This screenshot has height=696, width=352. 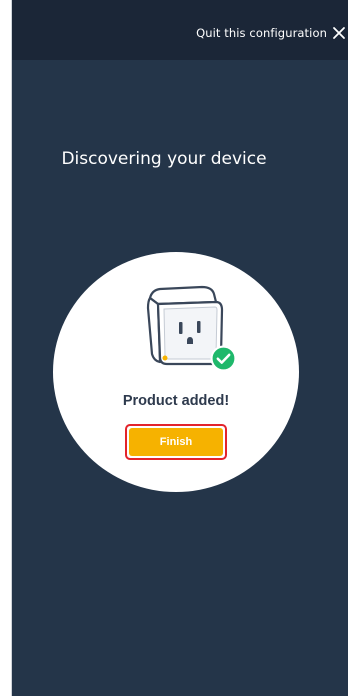 I want to click on check-circle-icon, so click(x=223, y=358).